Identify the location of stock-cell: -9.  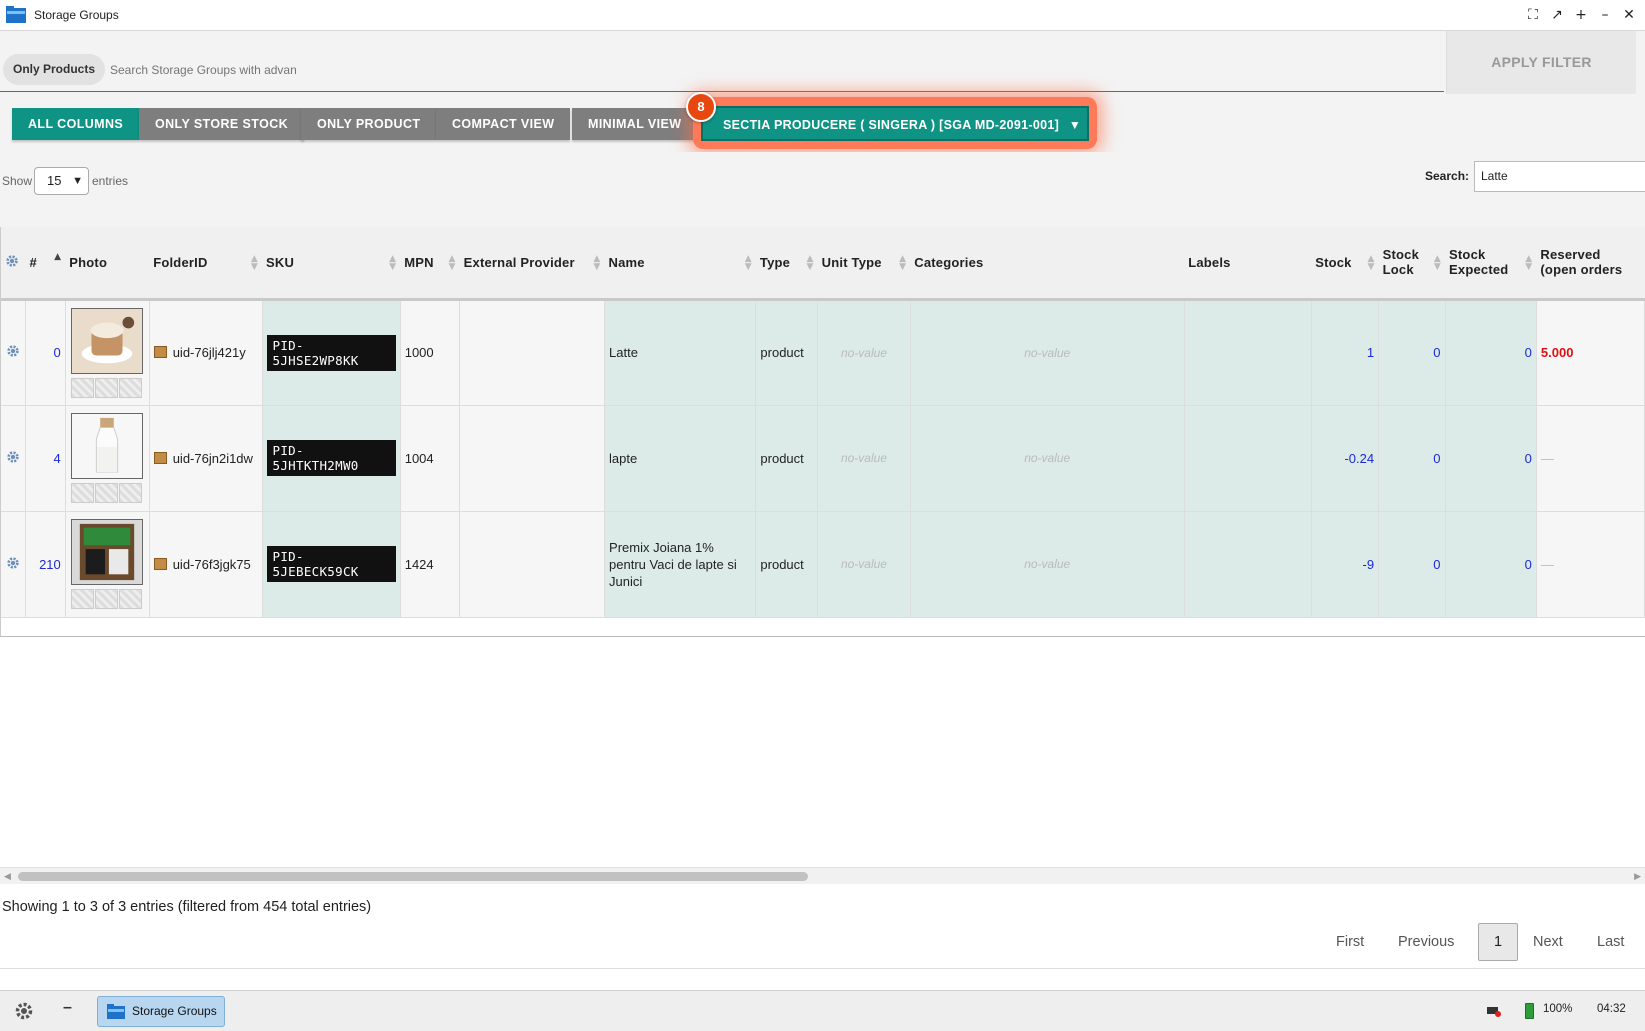
(1345, 564).